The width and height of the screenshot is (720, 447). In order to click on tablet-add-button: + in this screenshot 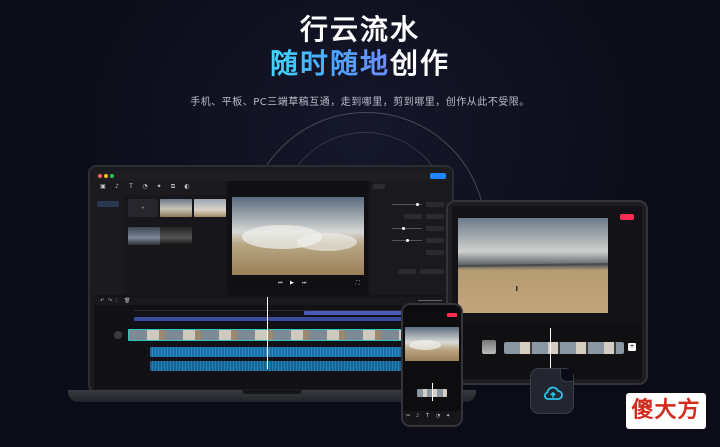, I will do `click(632, 347)`.